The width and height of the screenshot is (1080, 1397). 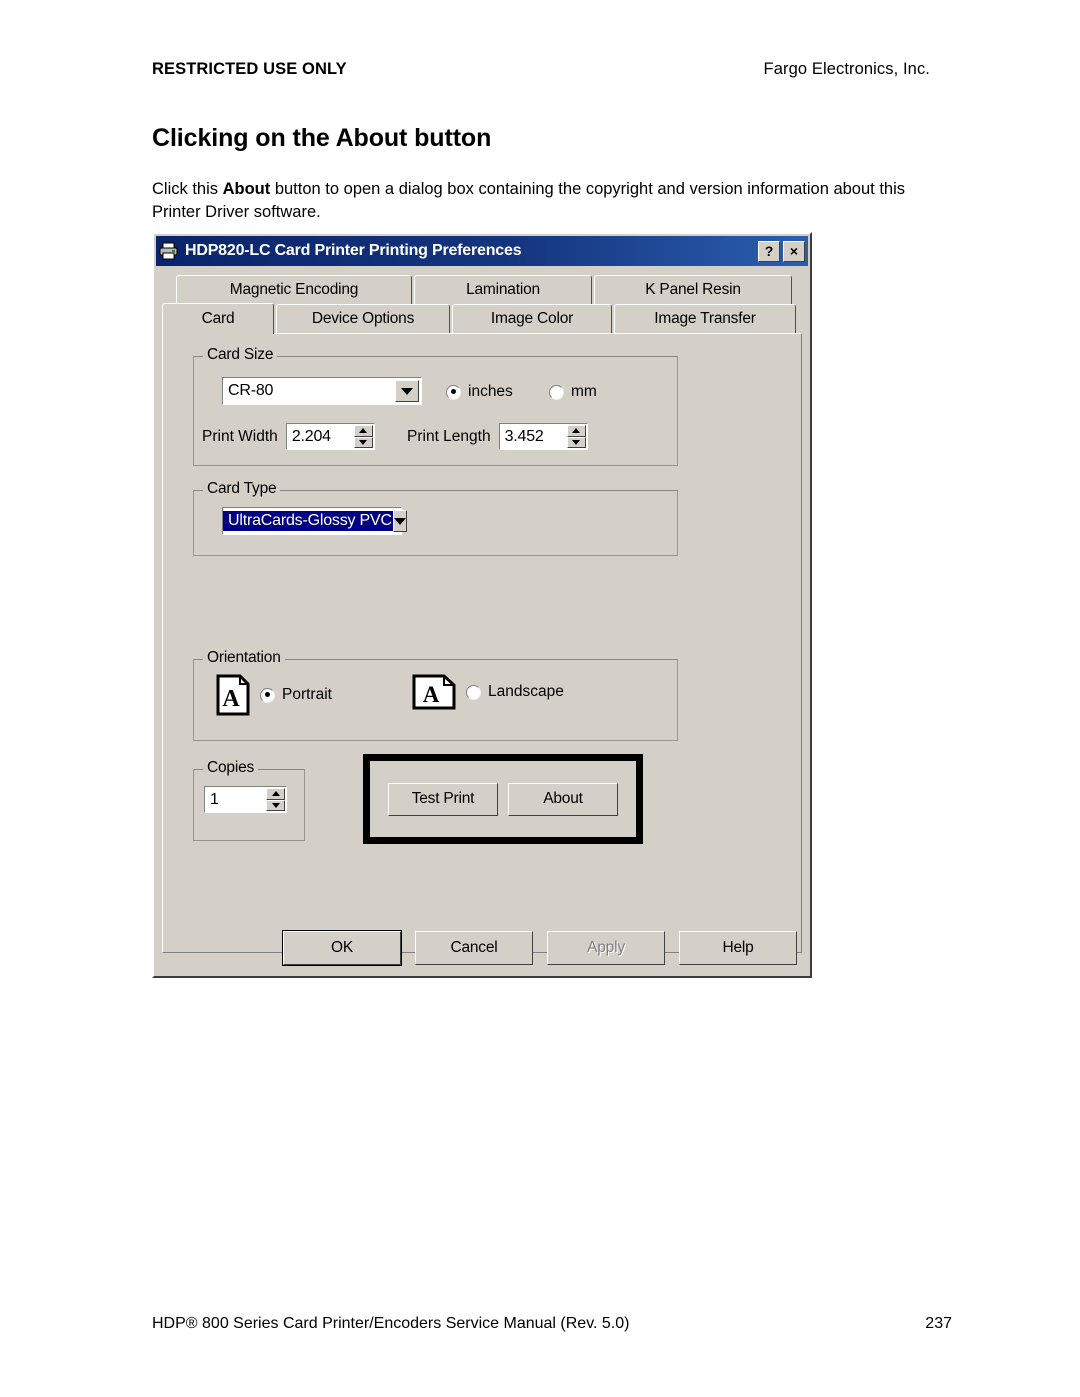 I want to click on orientation-landscape-option: A Landscape, so click(x=488, y=692).